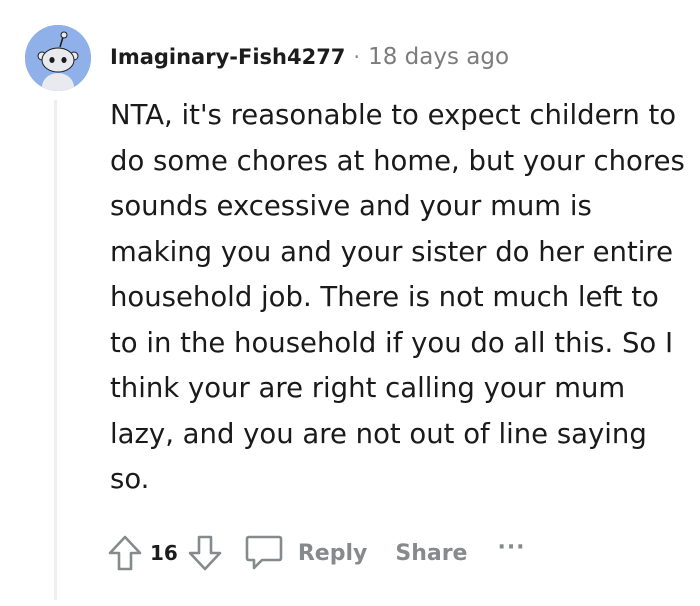 Image resolution: width=700 pixels, height=606 pixels. What do you see at coordinates (438, 57) in the screenshot?
I see `timestamp: 18 days ago` at bounding box center [438, 57].